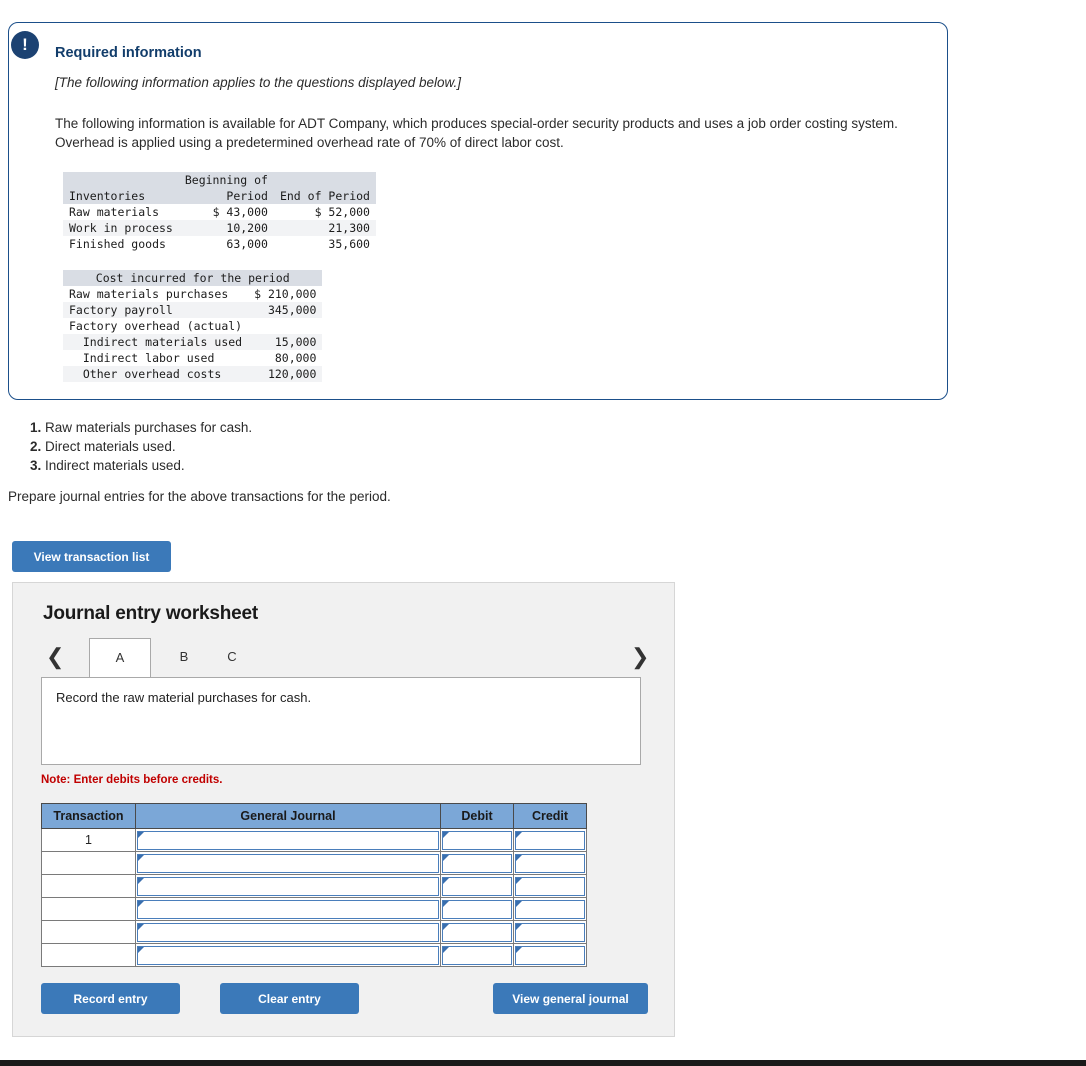 The height and width of the screenshot is (1066, 1086). I want to click on column-header-credit: Credit, so click(550, 816).